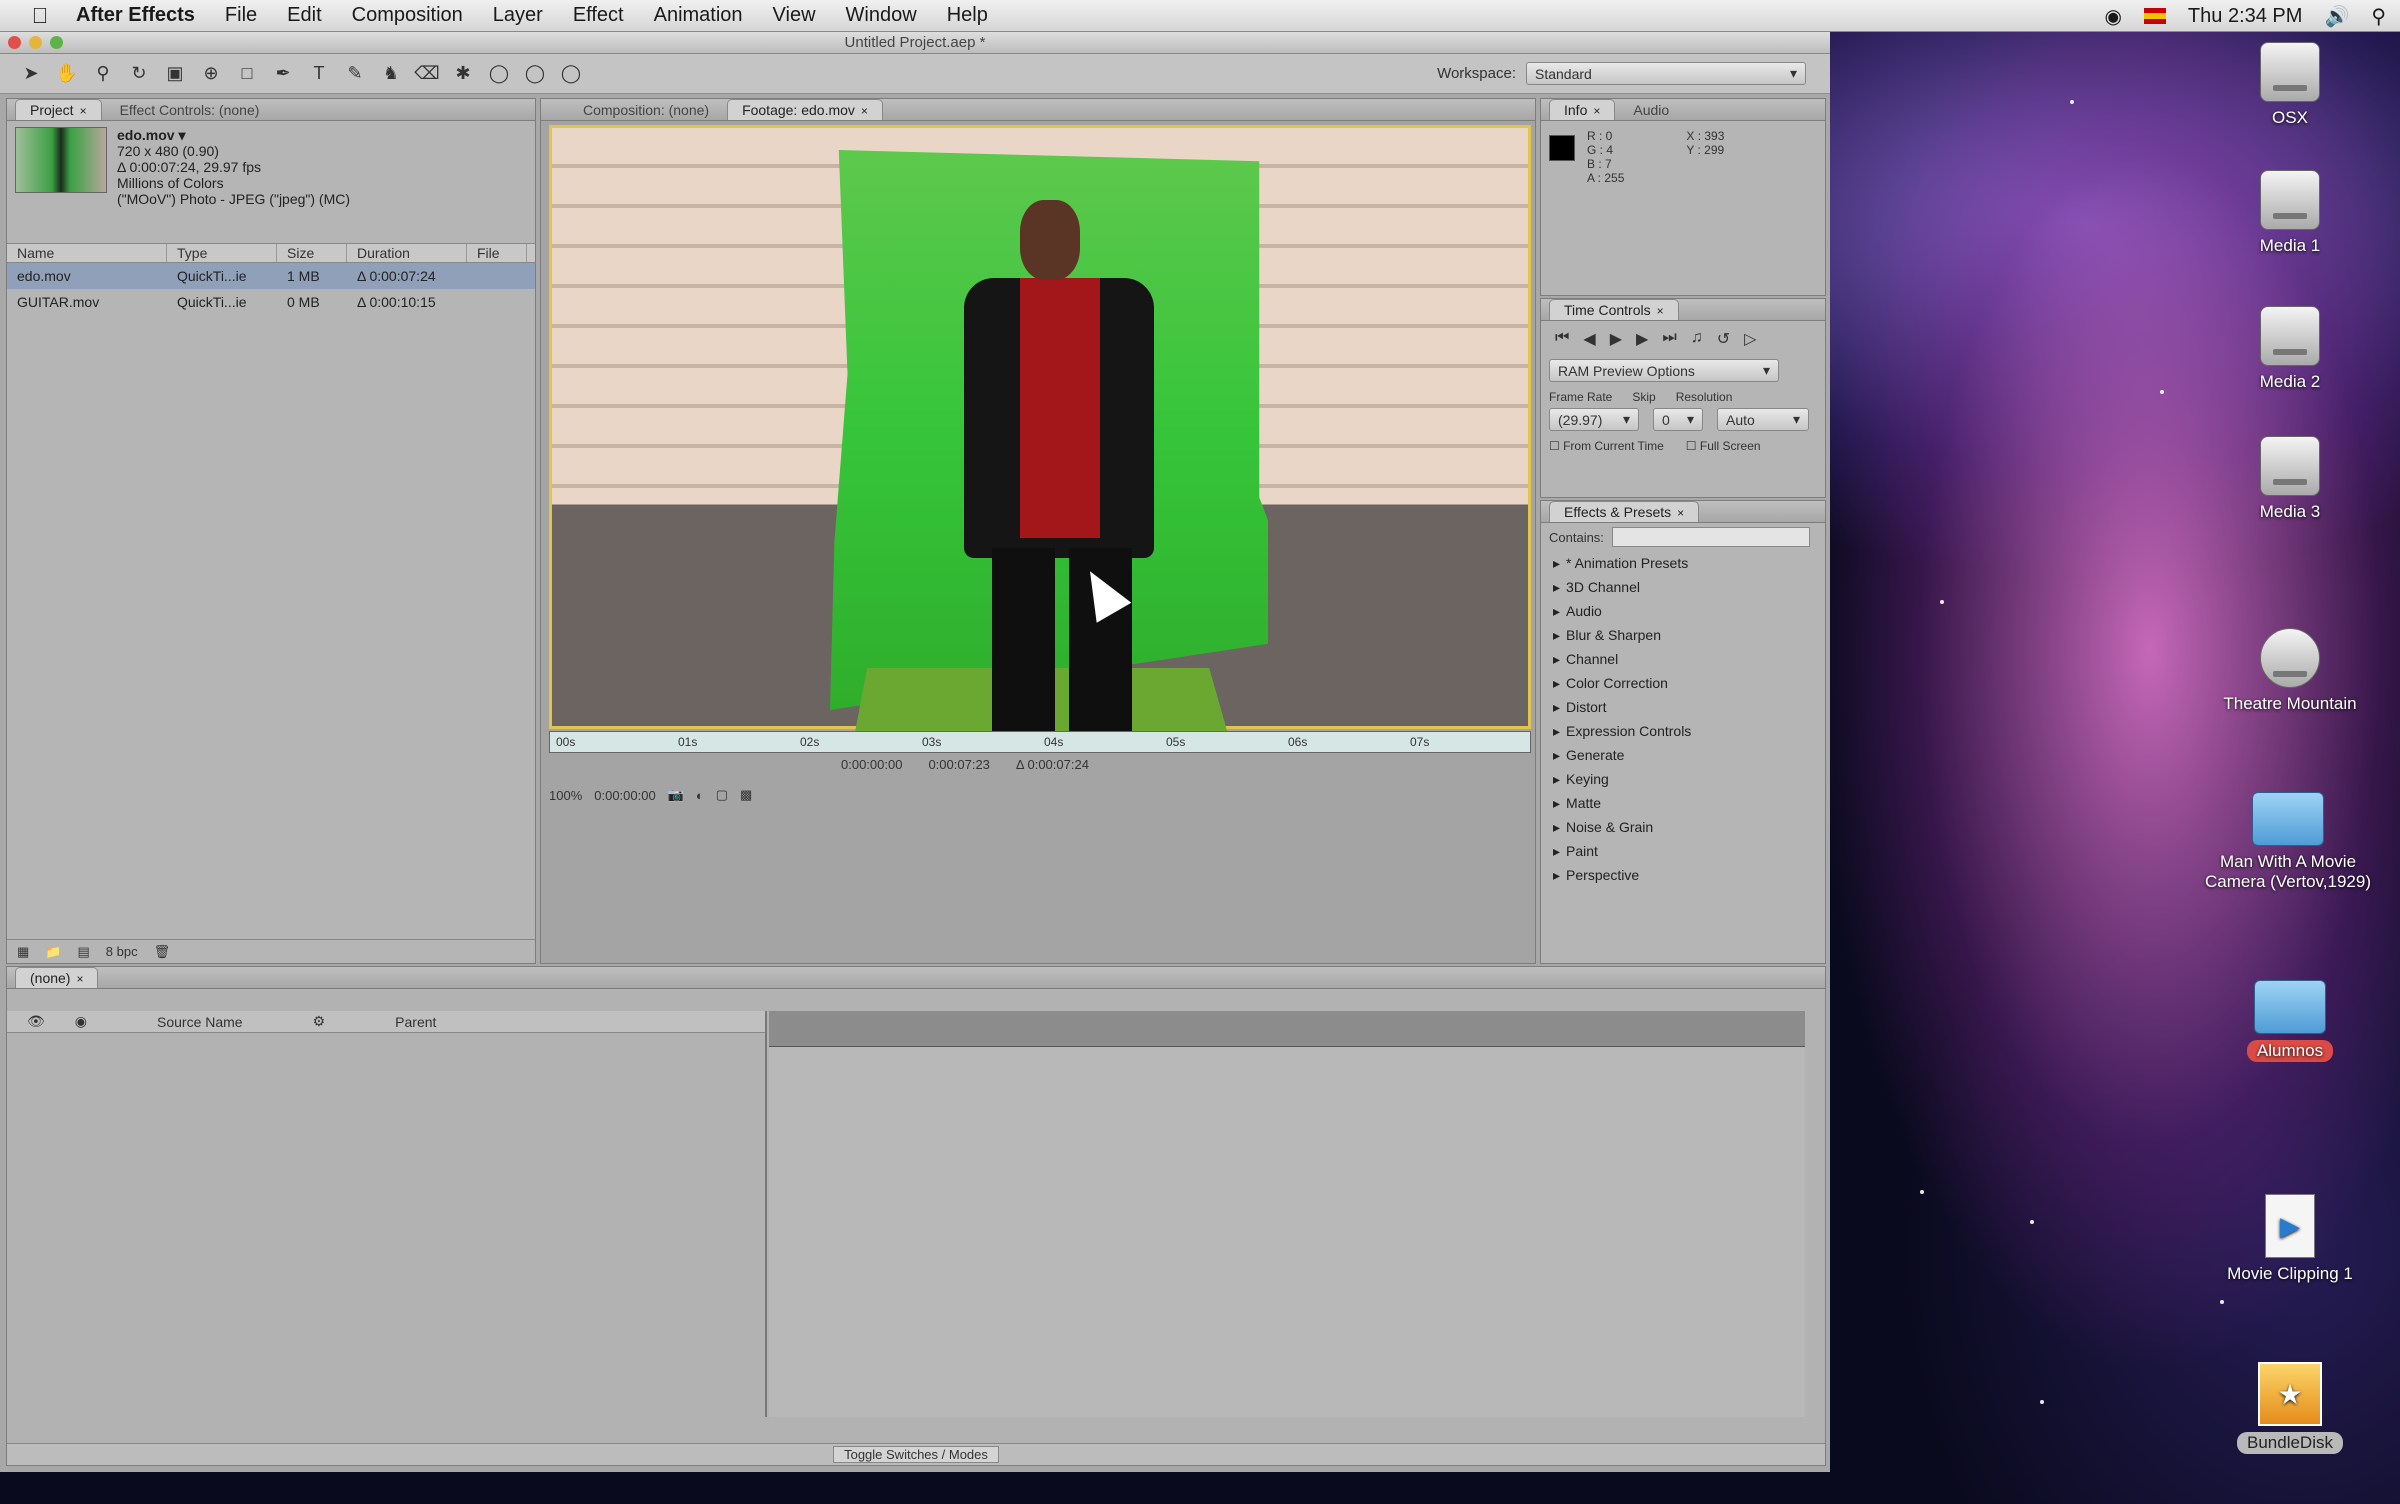  I want to click on pan-behind-tool-icon: ⊕, so click(211, 74).